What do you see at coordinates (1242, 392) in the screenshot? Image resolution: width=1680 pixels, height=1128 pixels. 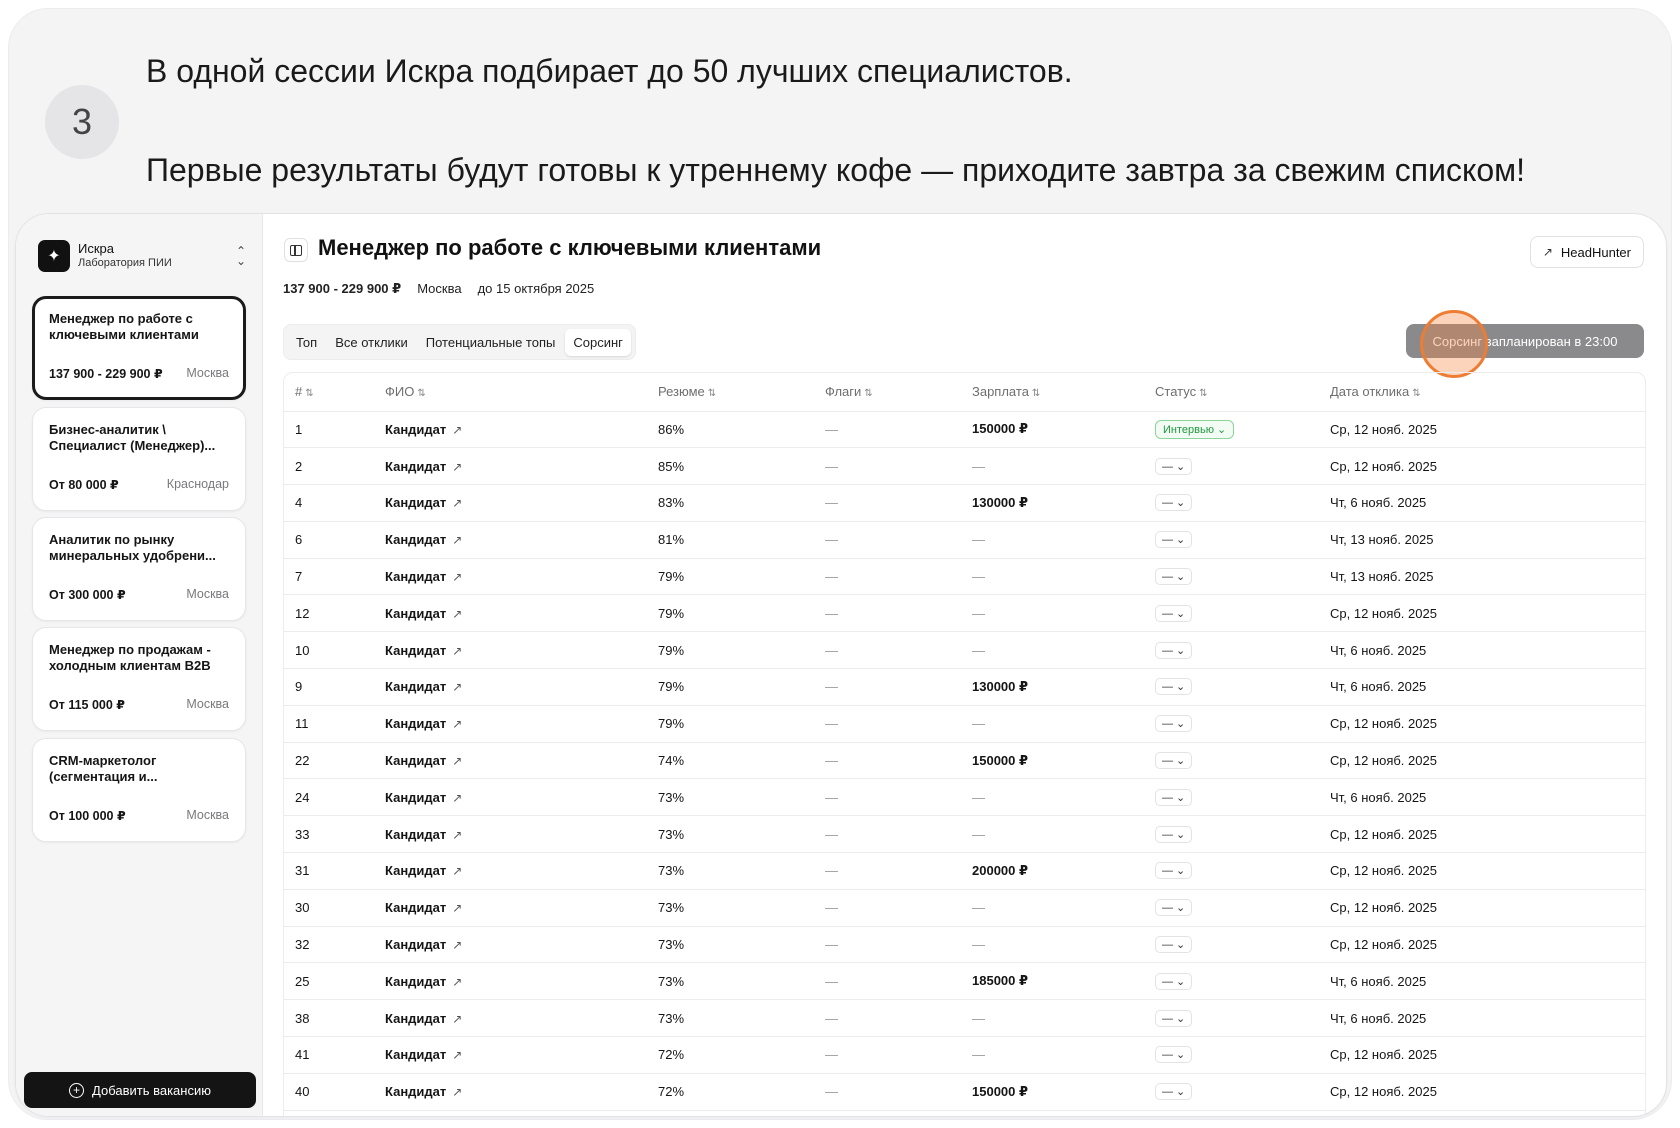 I see `column-header: Статус ⇅` at bounding box center [1242, 392].